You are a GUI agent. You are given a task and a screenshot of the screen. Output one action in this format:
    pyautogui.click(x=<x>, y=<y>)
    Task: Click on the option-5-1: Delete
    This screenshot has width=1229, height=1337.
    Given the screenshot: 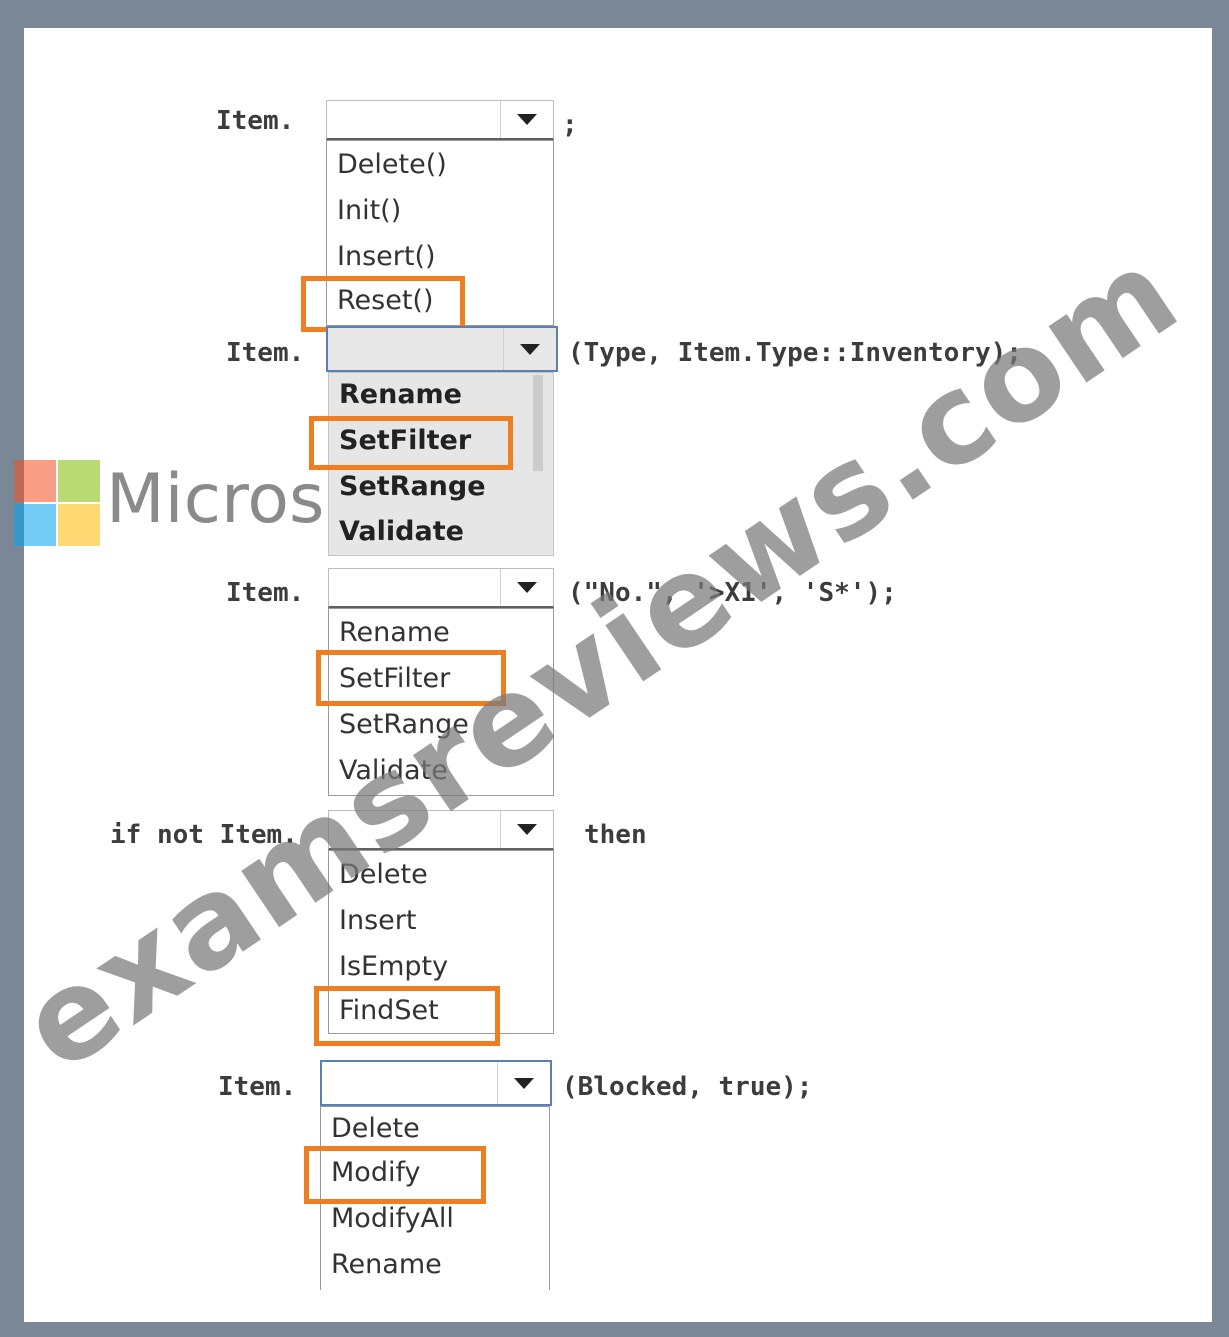 What is the action you would take?
    pyautogui.click(x=375, y=1128)
    